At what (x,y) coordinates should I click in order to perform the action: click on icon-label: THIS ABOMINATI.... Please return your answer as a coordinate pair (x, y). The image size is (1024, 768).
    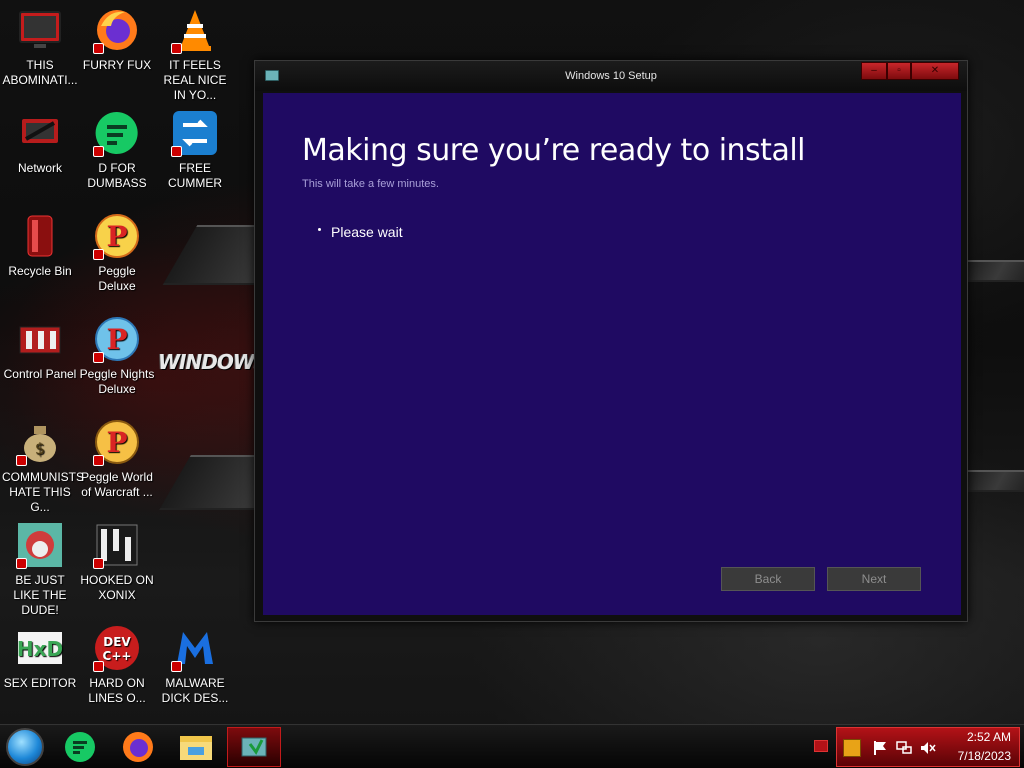
    Looking at the image, I should click on (40, 72).